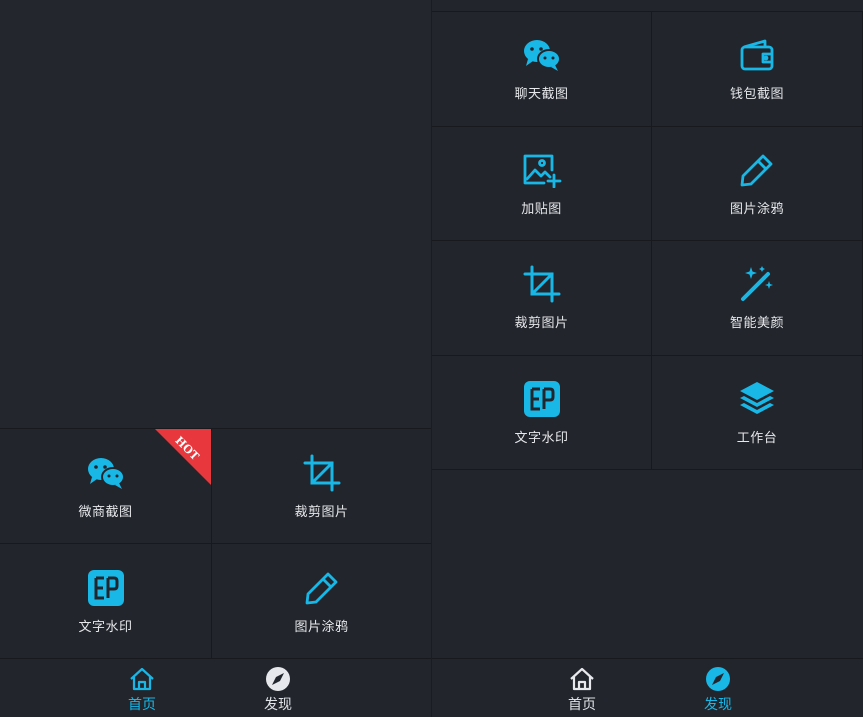  What do you see at coordinates (105, 512) in the screenshot?
I see `tool-label: 微商截图` at bounding box center [105, 512].